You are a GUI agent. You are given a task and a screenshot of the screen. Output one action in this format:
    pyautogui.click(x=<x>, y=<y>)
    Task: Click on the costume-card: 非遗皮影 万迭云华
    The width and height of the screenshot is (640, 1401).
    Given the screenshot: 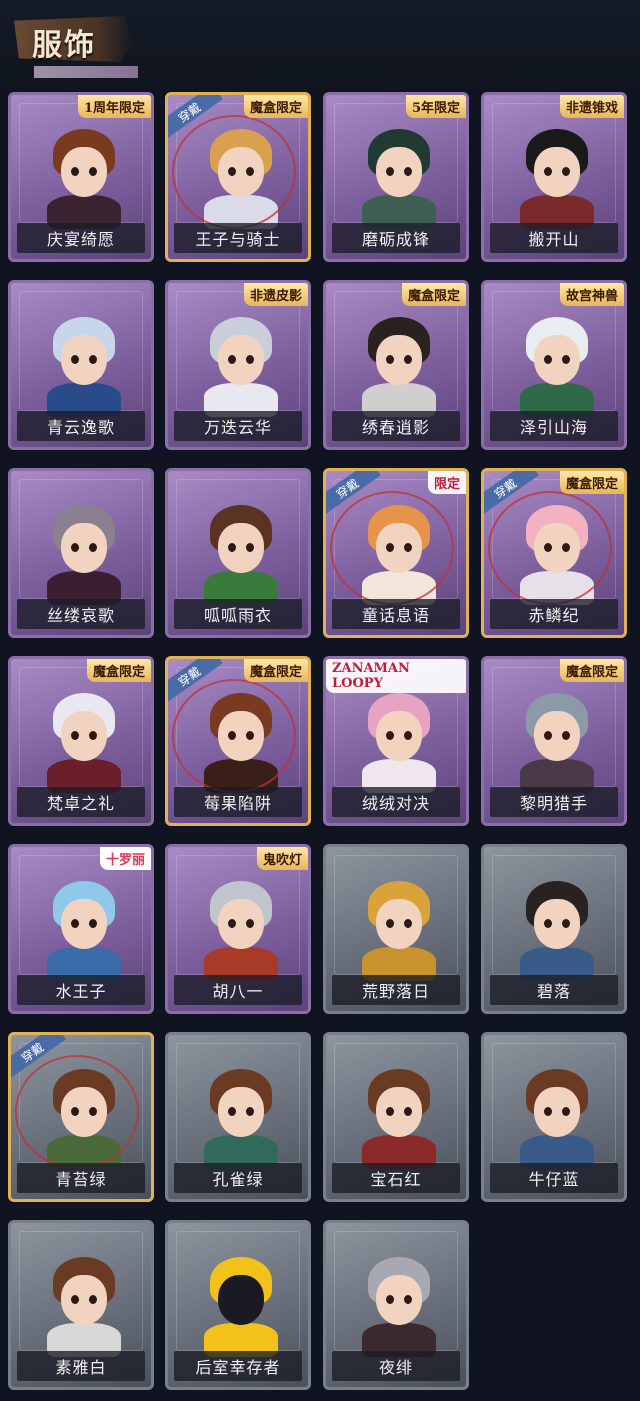 What is the action you would take?
    pyautogui.click(x=238, y=365)
    